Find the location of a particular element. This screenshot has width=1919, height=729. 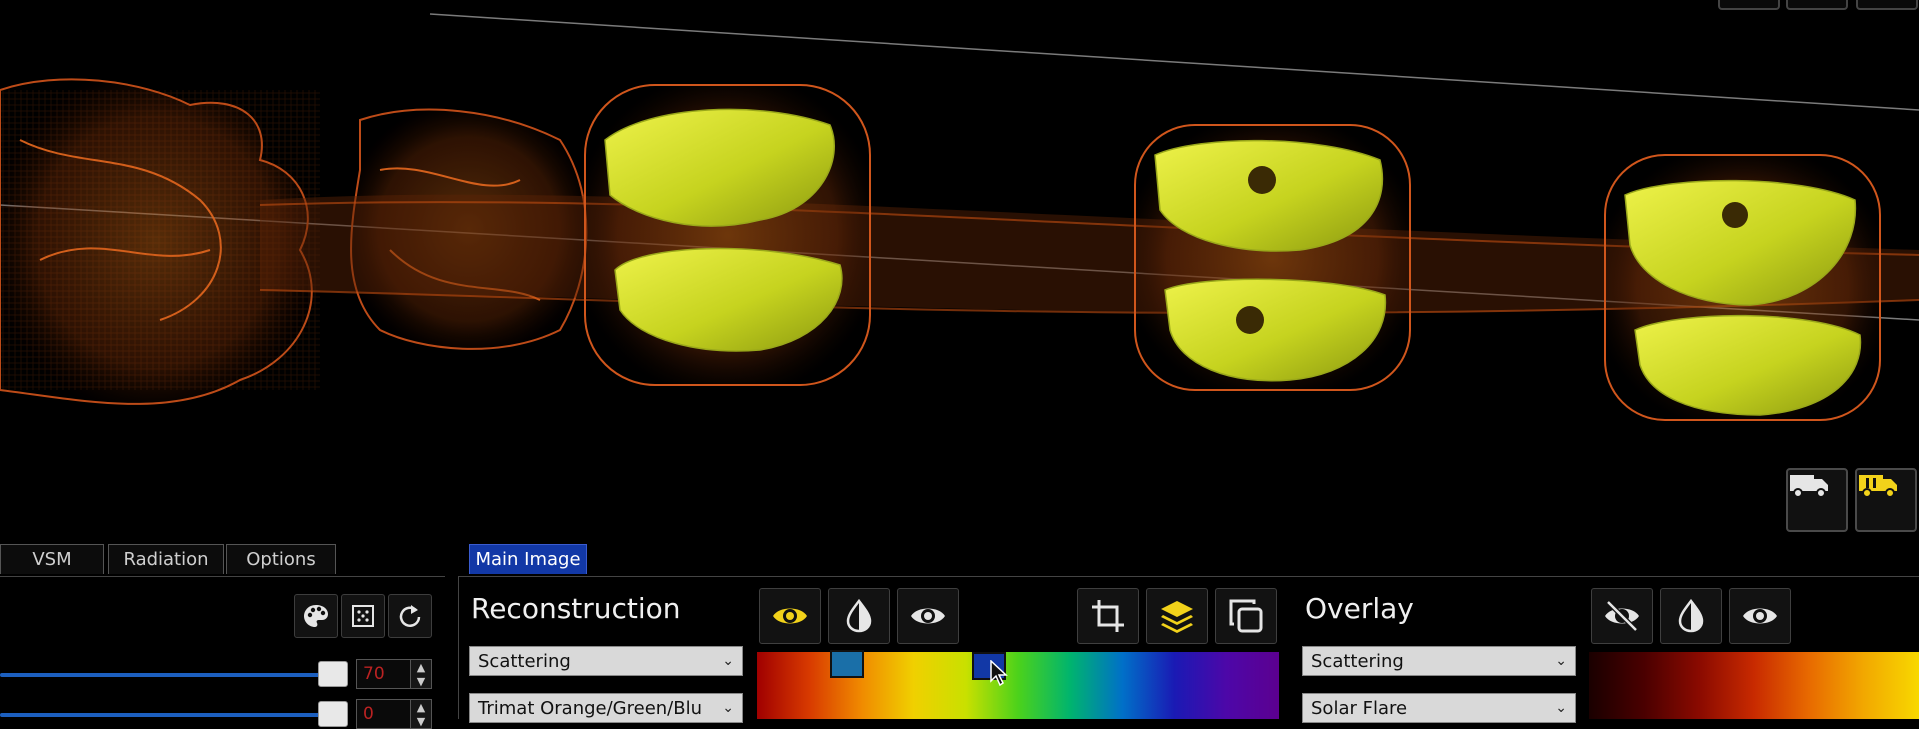

slider-2-value: 0 is located at coordinates (386, 714).